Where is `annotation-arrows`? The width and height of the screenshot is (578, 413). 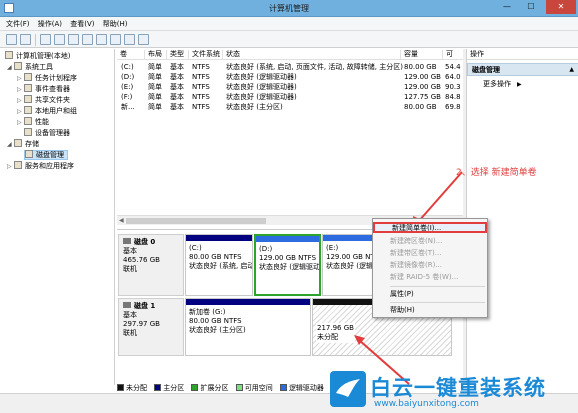
annotation-arrows is located at coordinates (408, 278).